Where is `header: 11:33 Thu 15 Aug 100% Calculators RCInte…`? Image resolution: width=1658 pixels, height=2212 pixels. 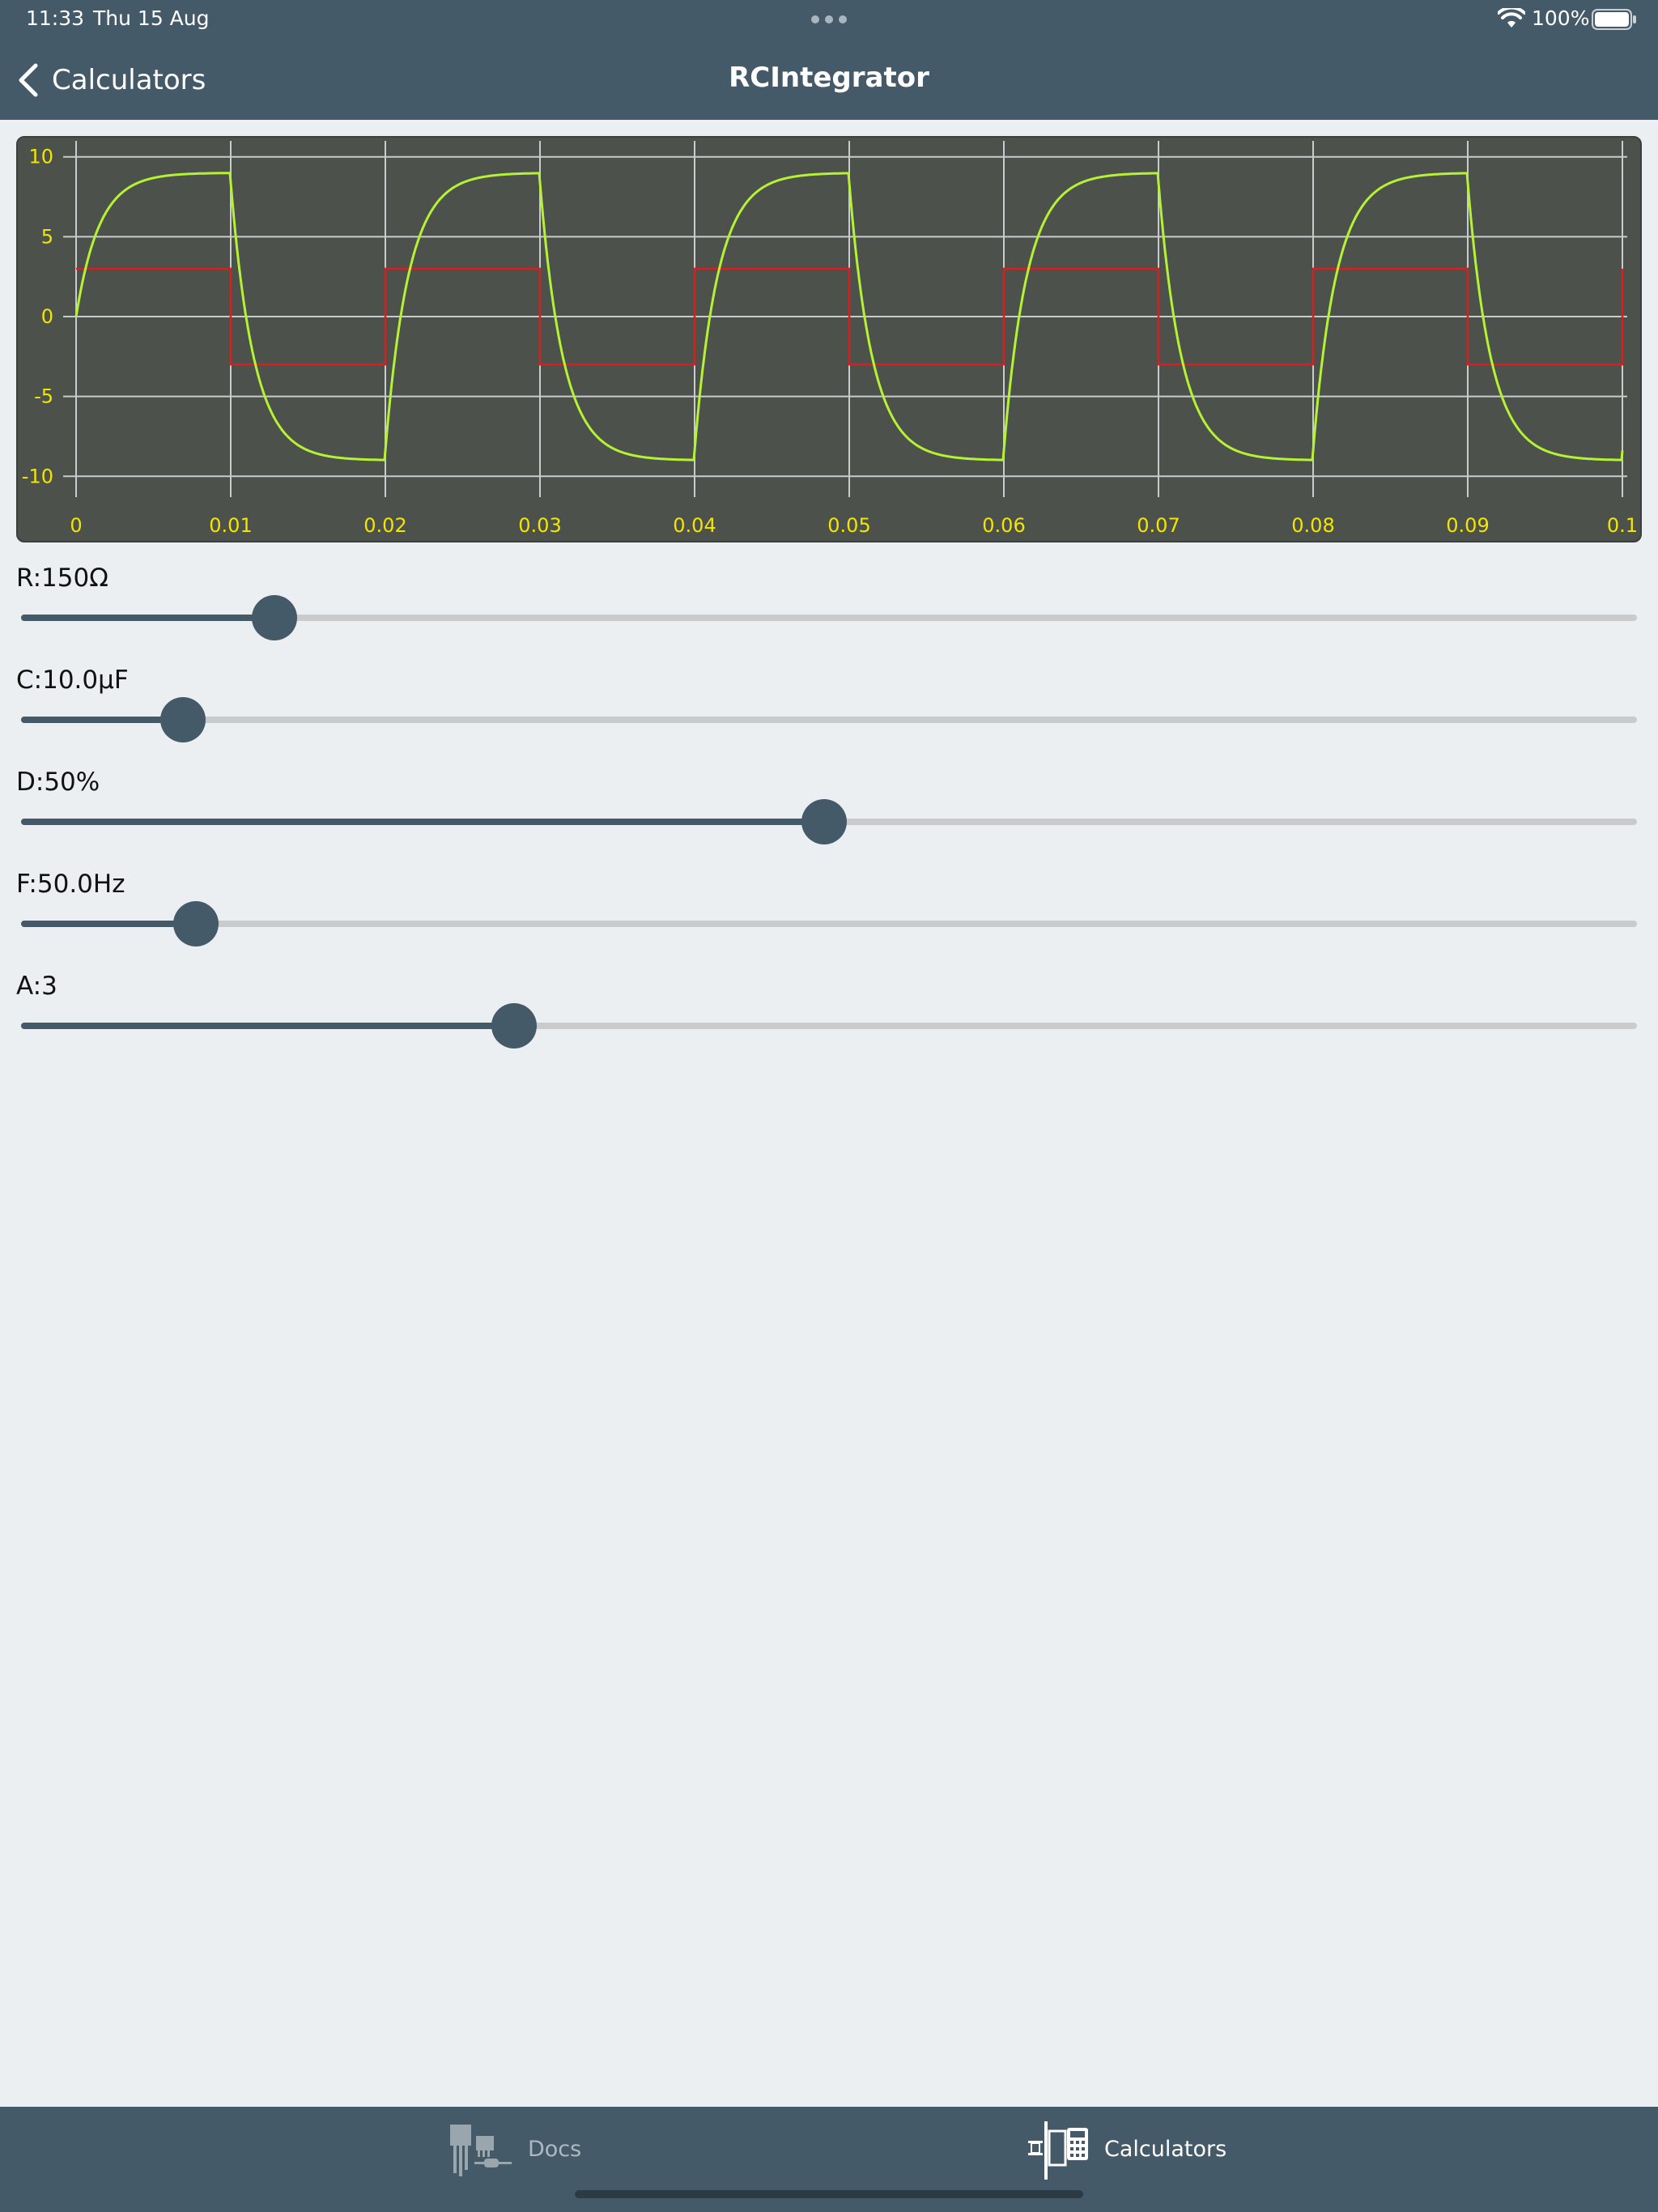
header: 11:33 Thu 15 Aug 100% Calculators RCInte… is located at coordinates (829, 60).